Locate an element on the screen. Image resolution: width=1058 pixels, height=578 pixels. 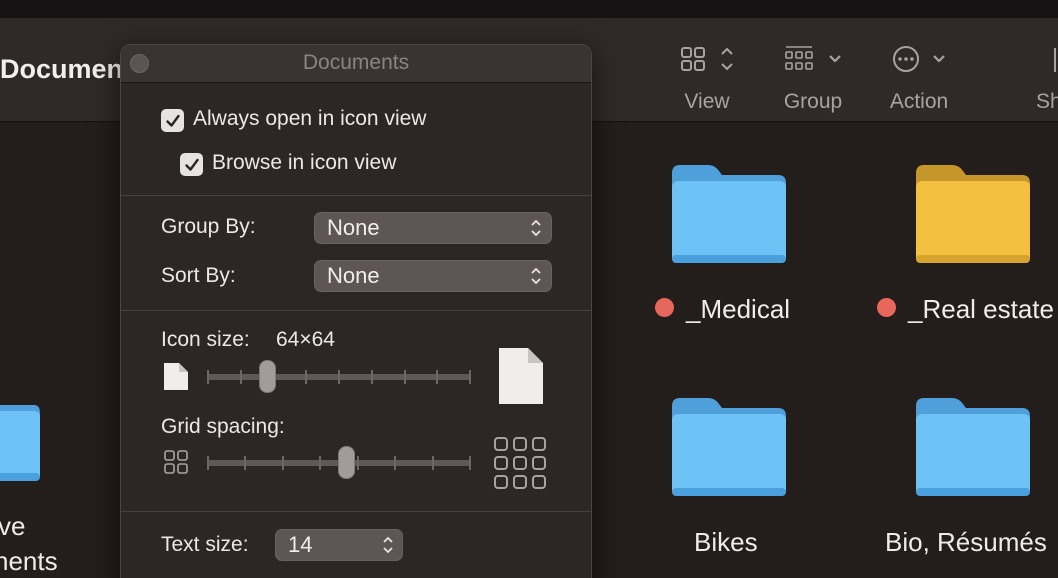
folder-item-bio-resumes is located at coordinates (973, 448).